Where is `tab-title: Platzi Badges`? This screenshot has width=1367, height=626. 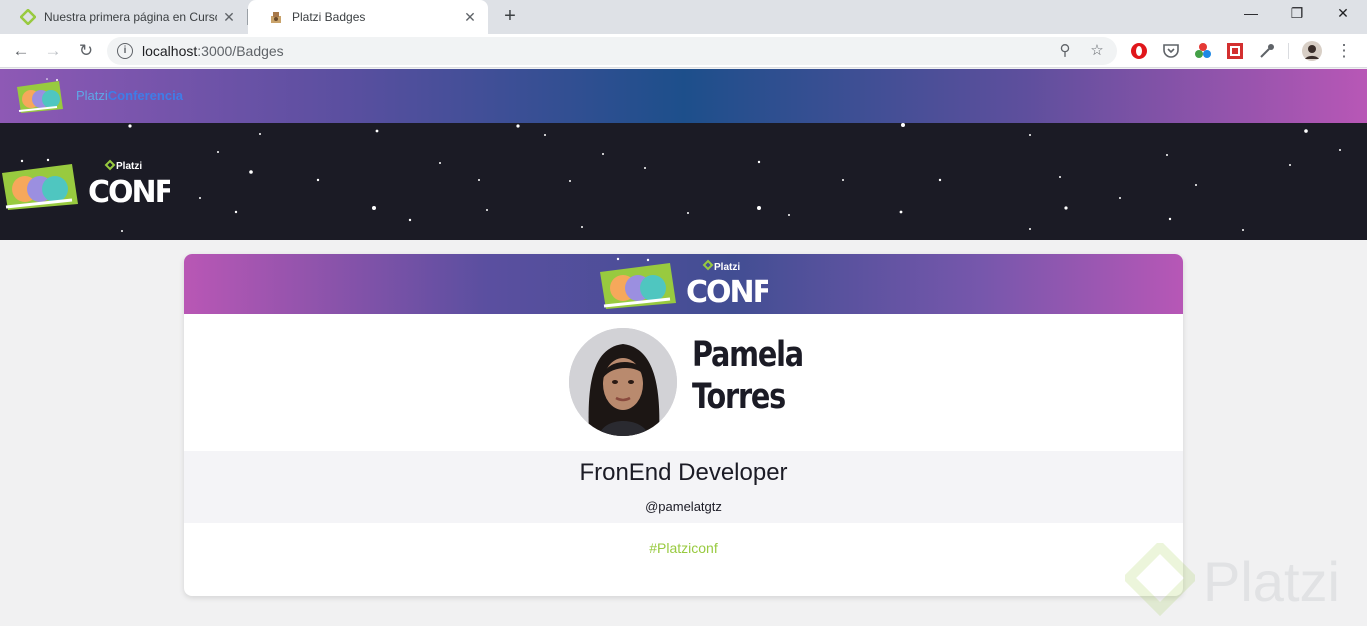
tab-title: Platzi Badges is located at coordinates (329, 17).